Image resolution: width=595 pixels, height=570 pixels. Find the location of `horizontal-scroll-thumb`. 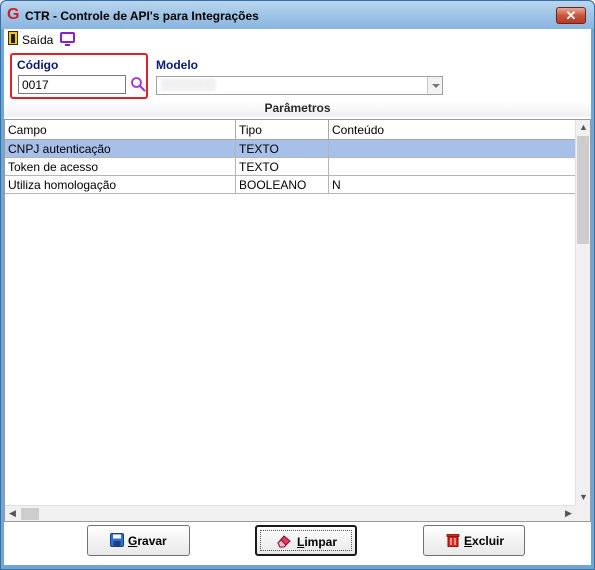

horizontal-scroll-thumb is located at coordinates (30, 514).